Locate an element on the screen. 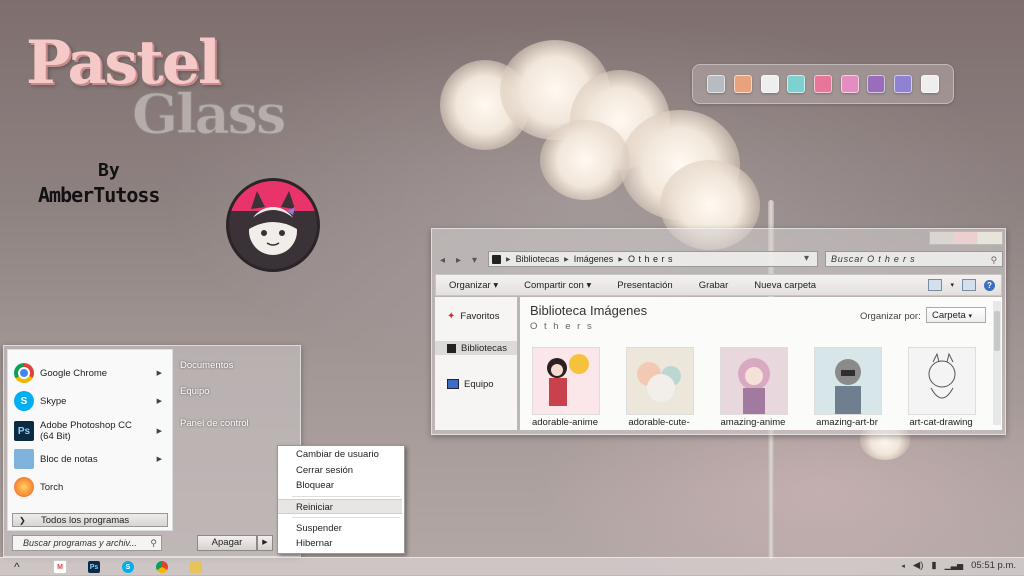 The image size is (1024, 576). shutdown-button: Apagar is located at coordinates (227, 543).